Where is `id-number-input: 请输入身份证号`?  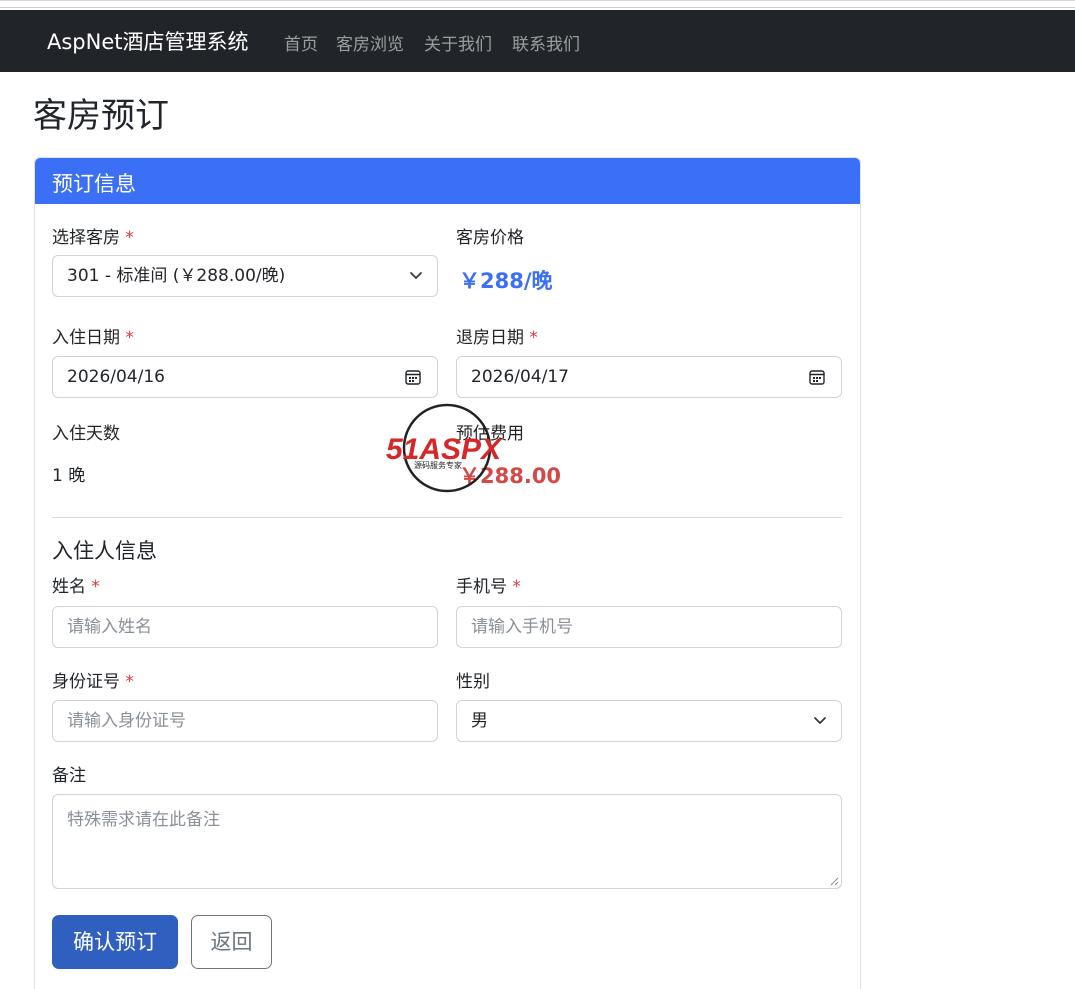
id-number-input: 请输入身份证号 is located at coordinates (245, 721).